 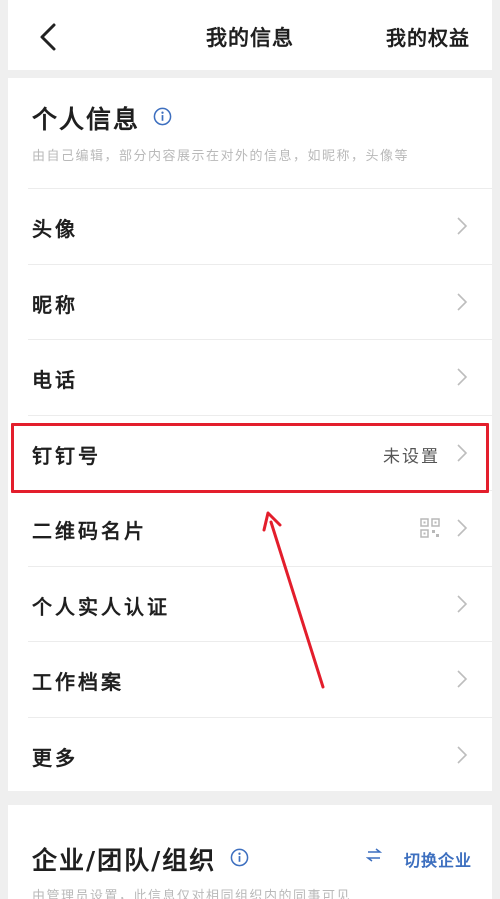 I want to click on row-phone: 电话, so click(x=260, y=377).